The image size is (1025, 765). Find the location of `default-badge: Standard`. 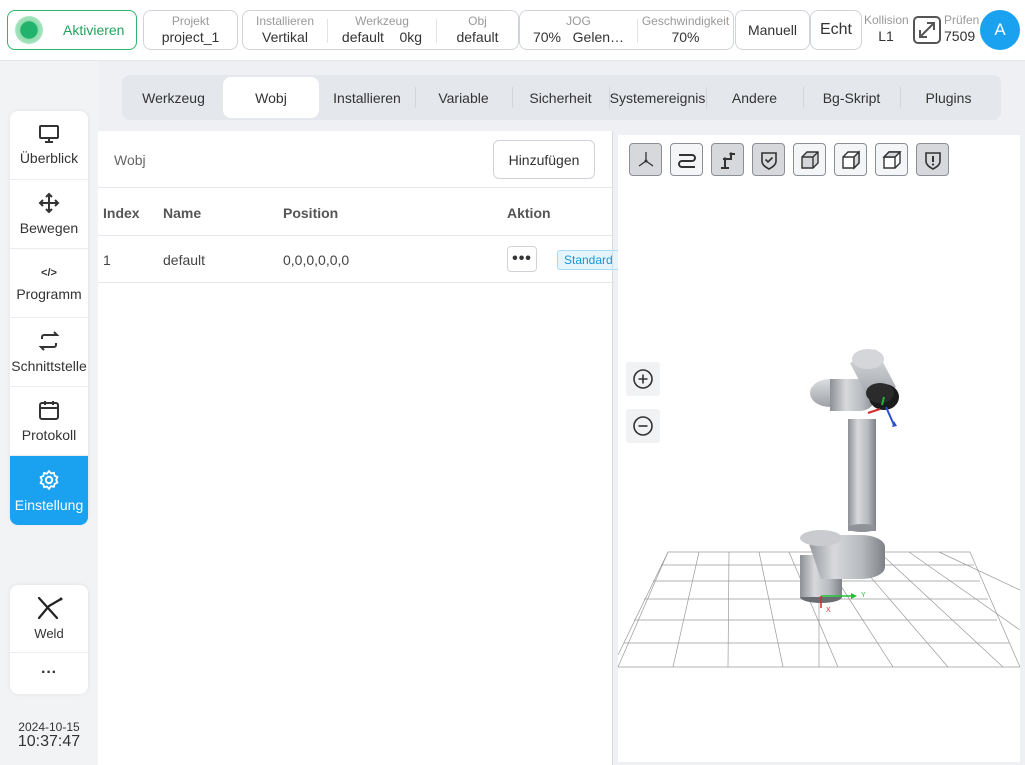

default-badge: Standard is located at coordinates (588, 260).